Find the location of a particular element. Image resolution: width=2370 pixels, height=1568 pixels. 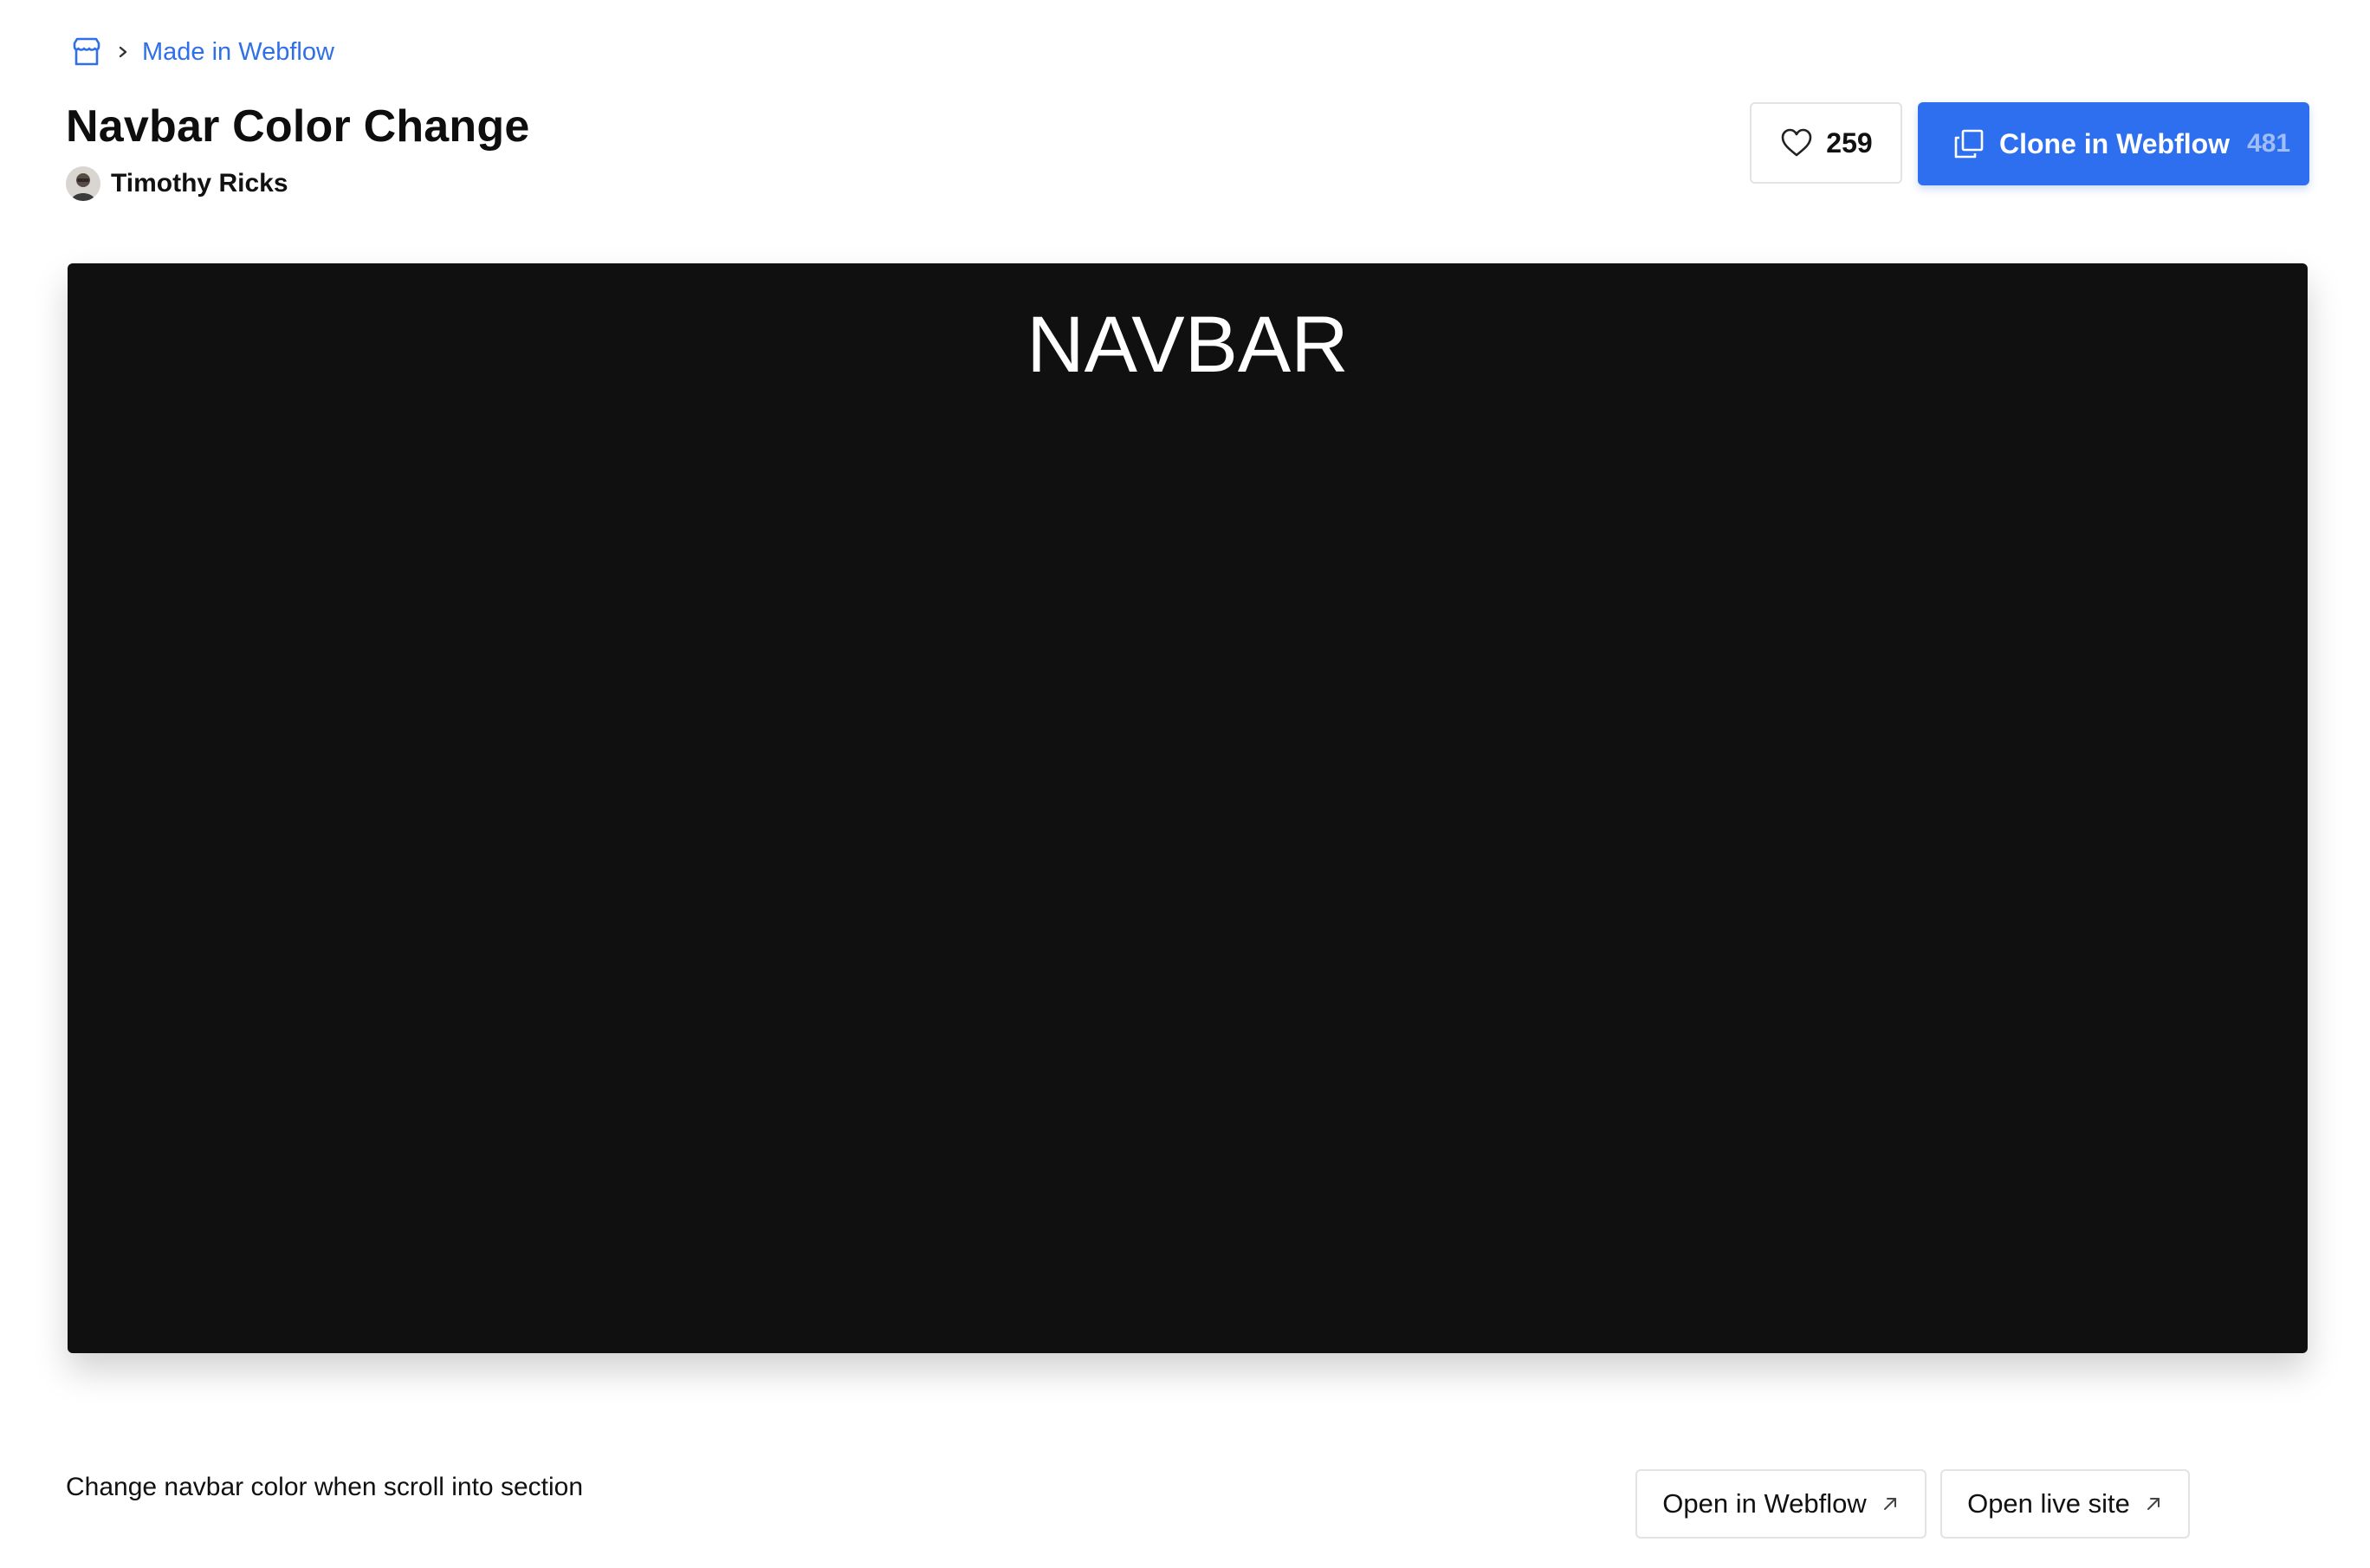

clone-in-webflow-button: Clone in Webflow 481 is located at coordinates (2113, 143).